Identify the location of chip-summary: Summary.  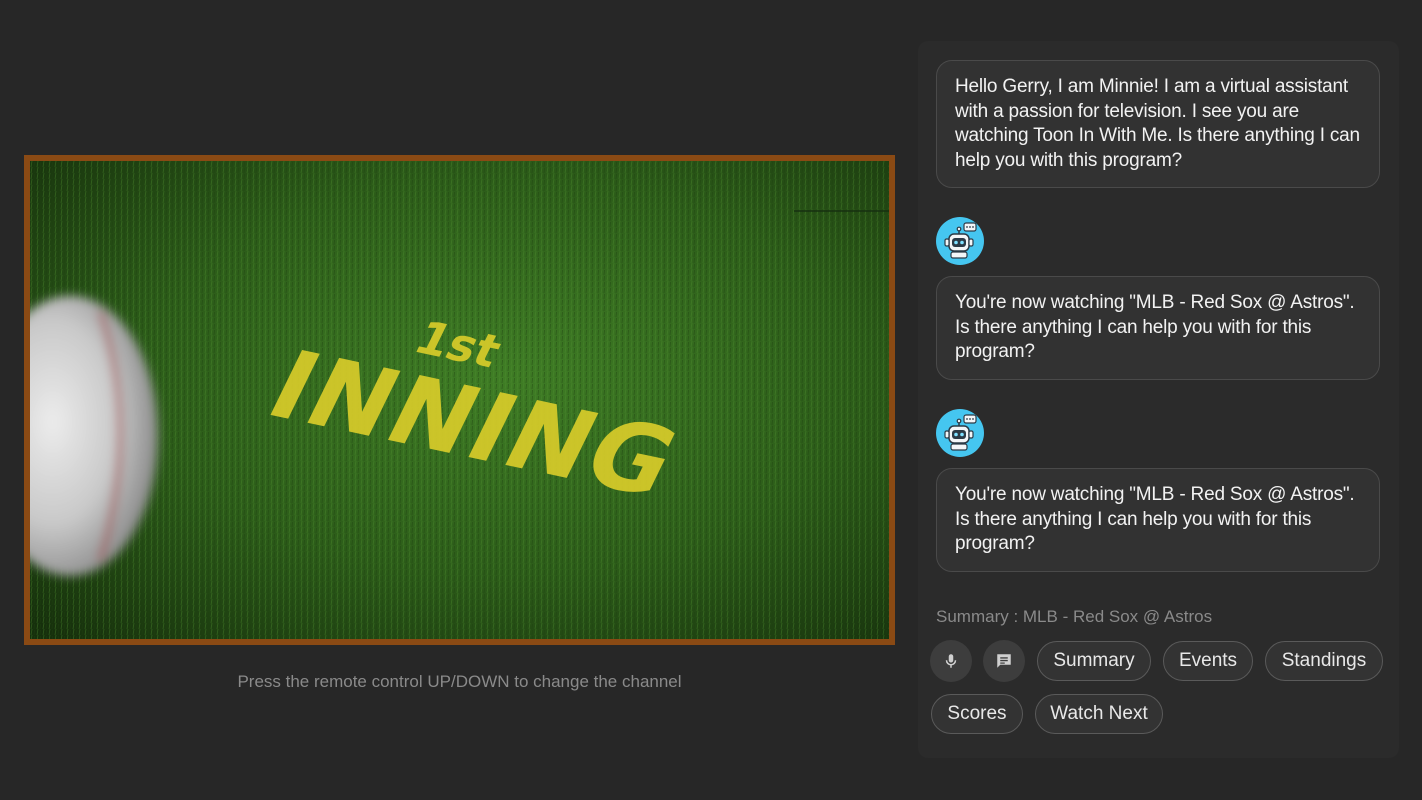
(1094, 661).